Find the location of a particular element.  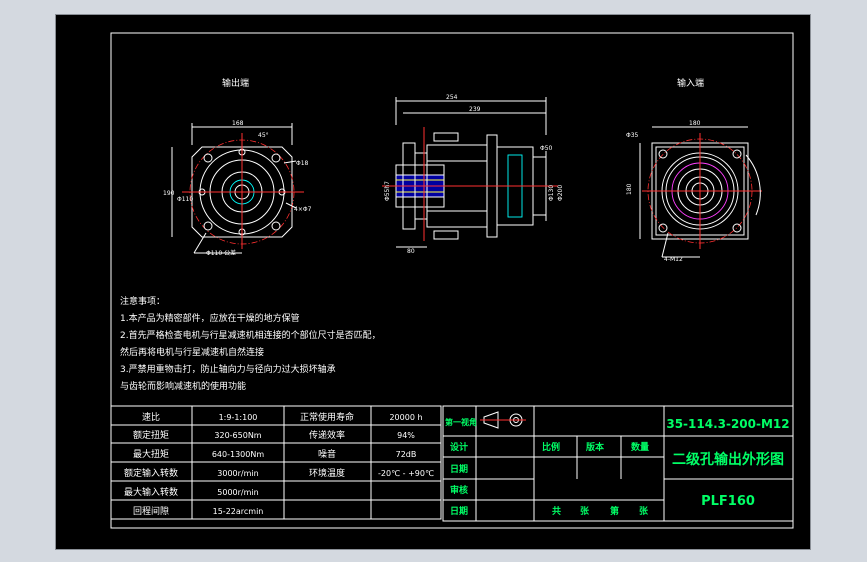

date-label-2: 日期 is located at coordinates (459, 511).